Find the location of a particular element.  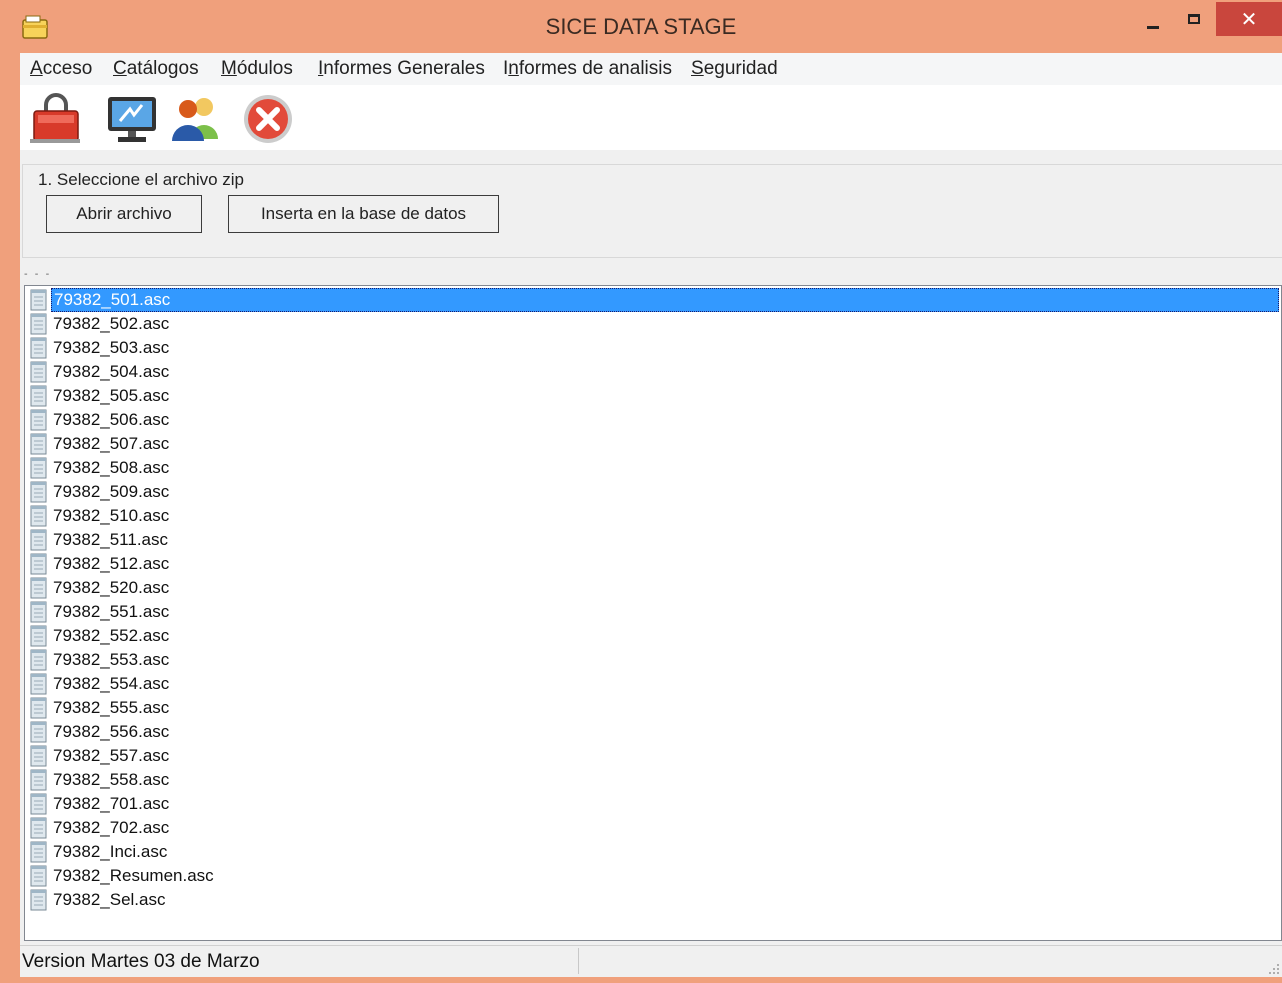

monitor-icon is located at coordinates (132, 119).